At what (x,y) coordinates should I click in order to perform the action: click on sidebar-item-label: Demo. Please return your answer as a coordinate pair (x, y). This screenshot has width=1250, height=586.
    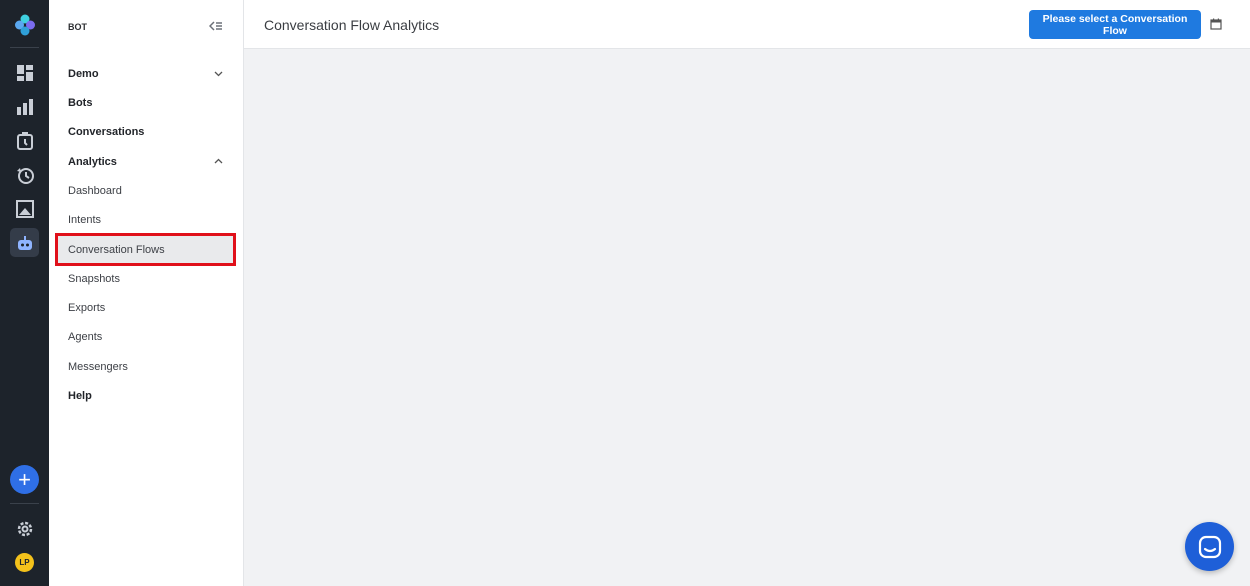
    Looking at the image, I should click on (83, 73).